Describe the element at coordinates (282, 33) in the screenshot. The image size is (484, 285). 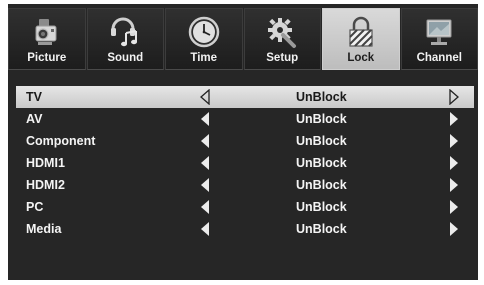
I see `gear-icon` at that location.